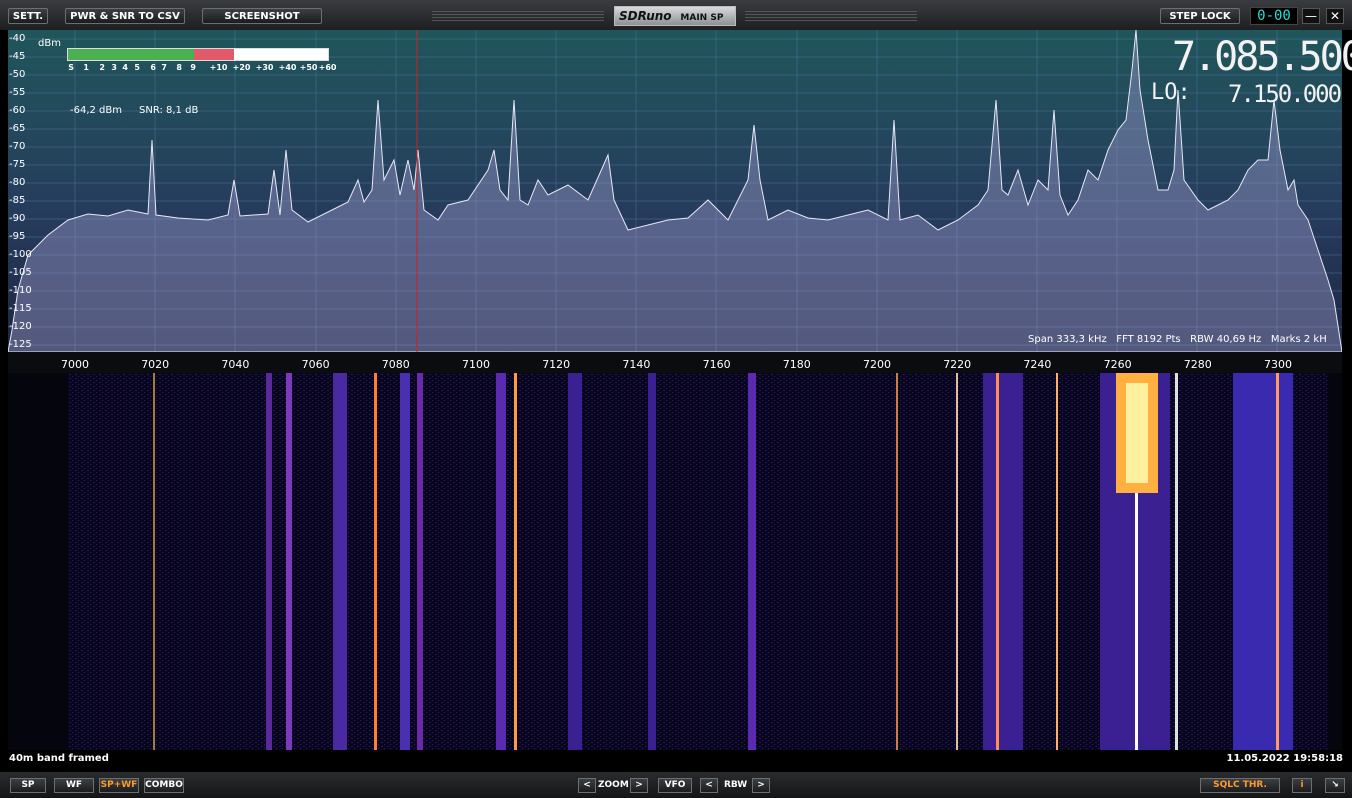  What do you see at coordinates (235, 364) in the screenshot?
I see `x-tick-label: 7040` at bounding box center [235, 364].